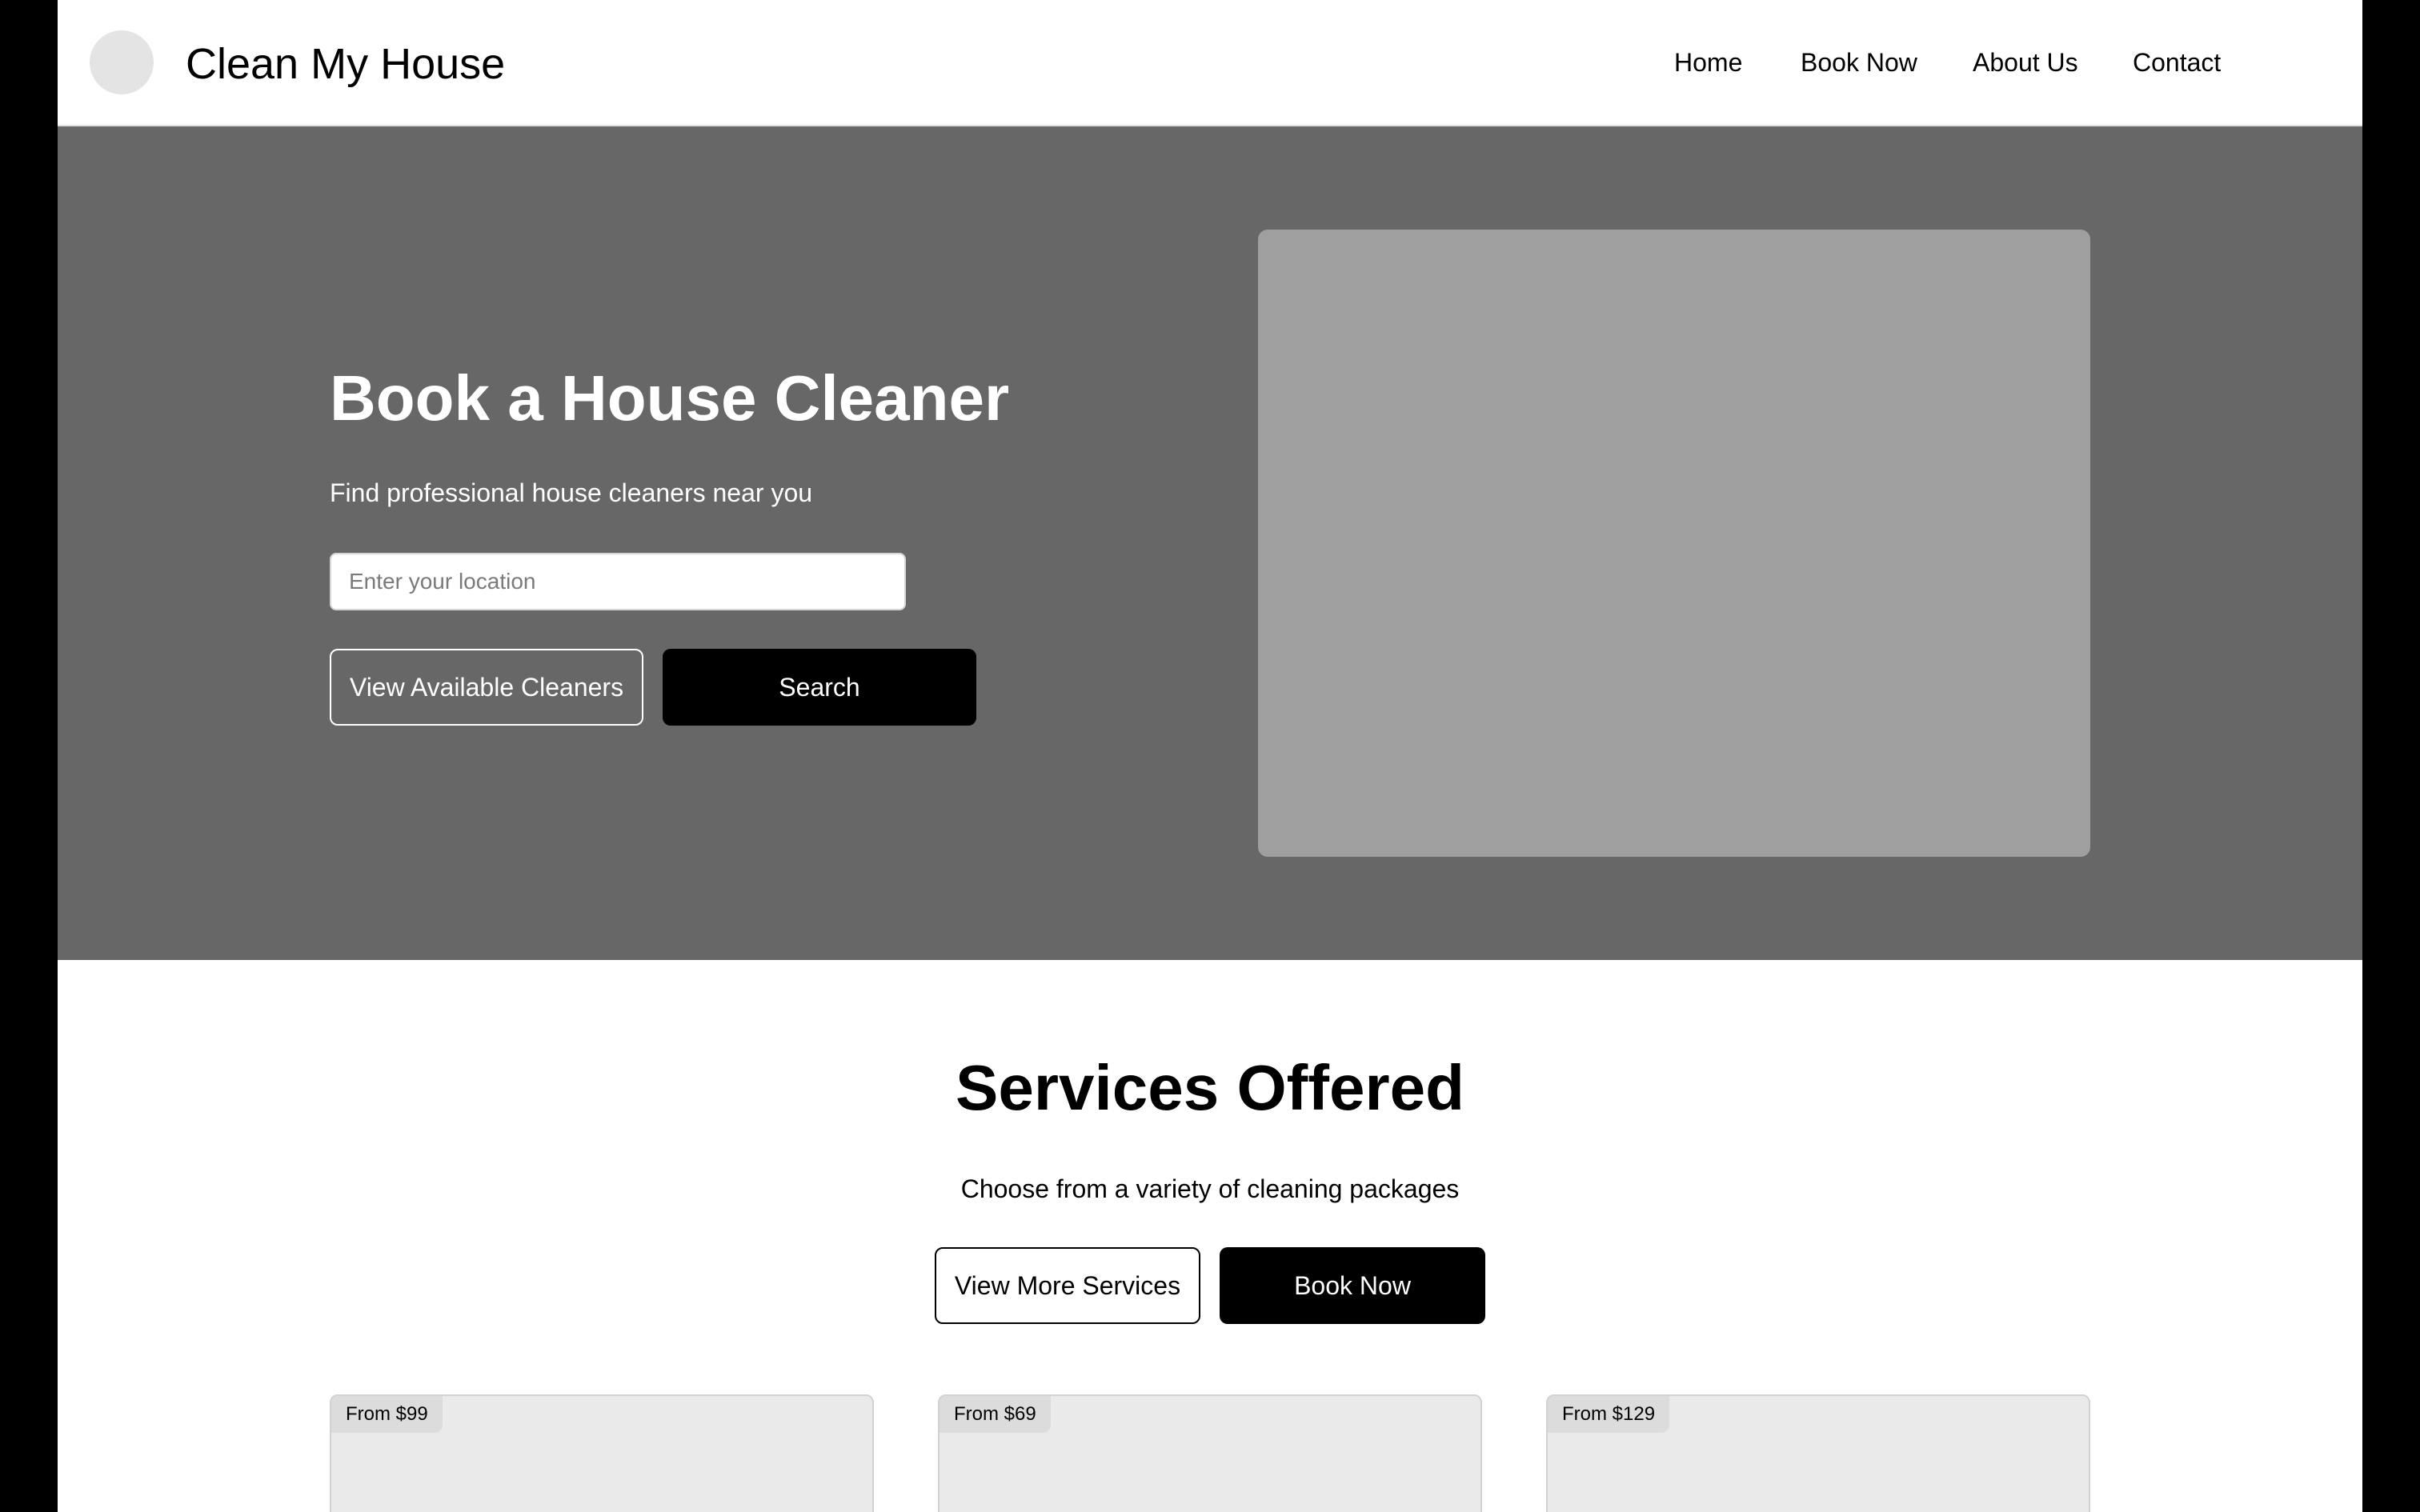 The width and height of the screenshot is (2420, 1512). Describe the element at coordinates (1210, 1453) in the screenshot. I see `service-card: From $69` at that location.